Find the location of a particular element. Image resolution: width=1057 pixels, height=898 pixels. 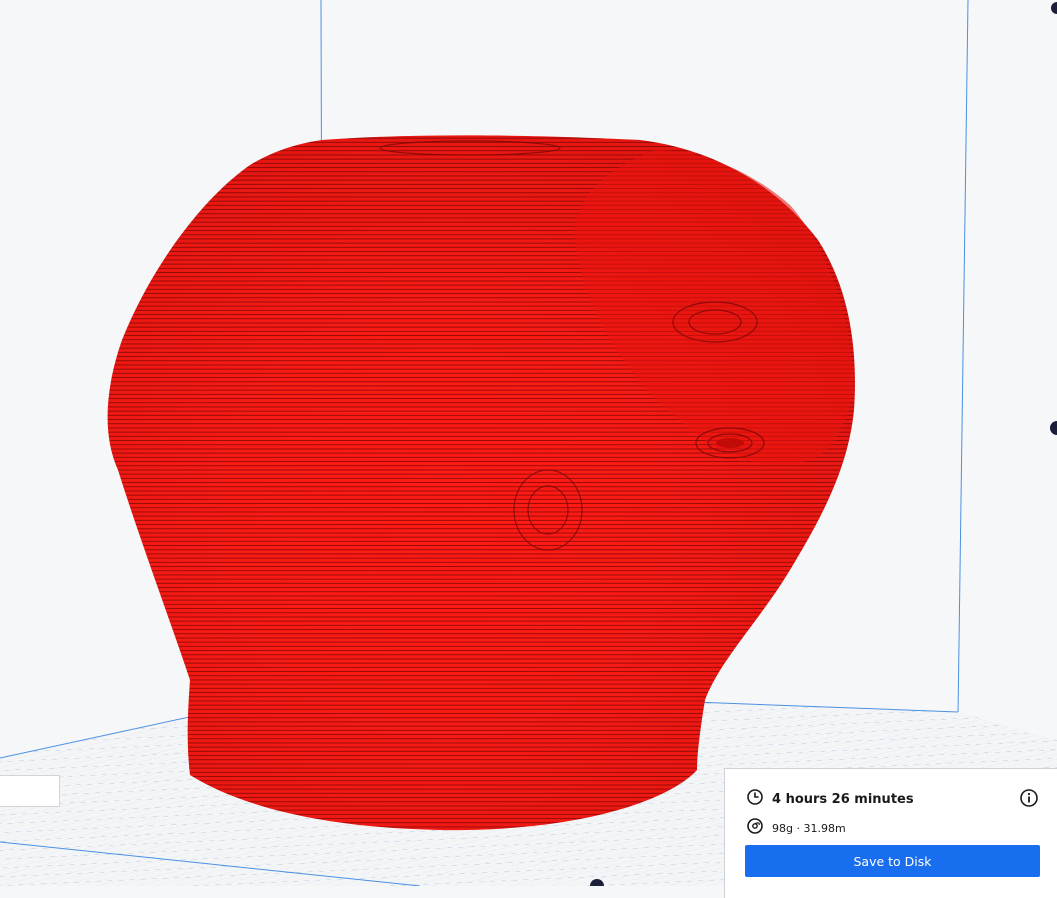

print-time-row: 4 hours 26 minutes is located at coordinates (830, 799).